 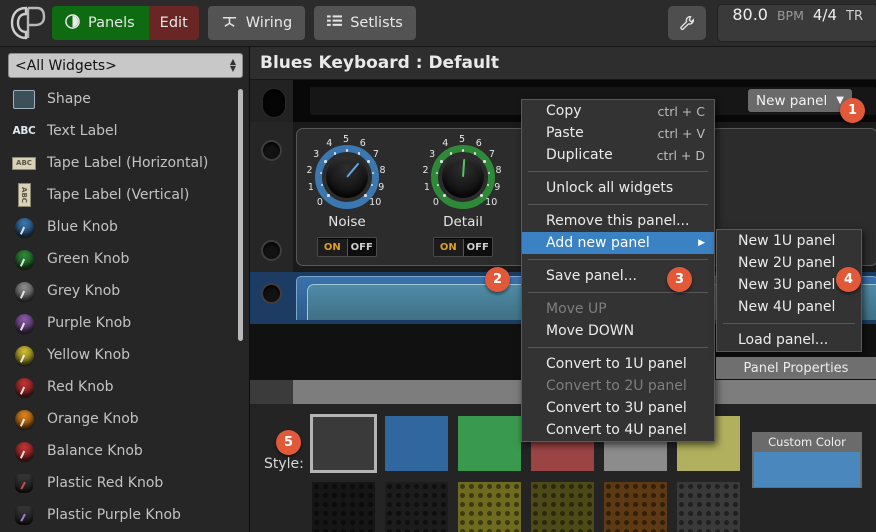 What do you see at coordinates (618, 111) in the screenshot?
I see `menu-item: Copy ctrl + C` at bounding box center [618, 111].